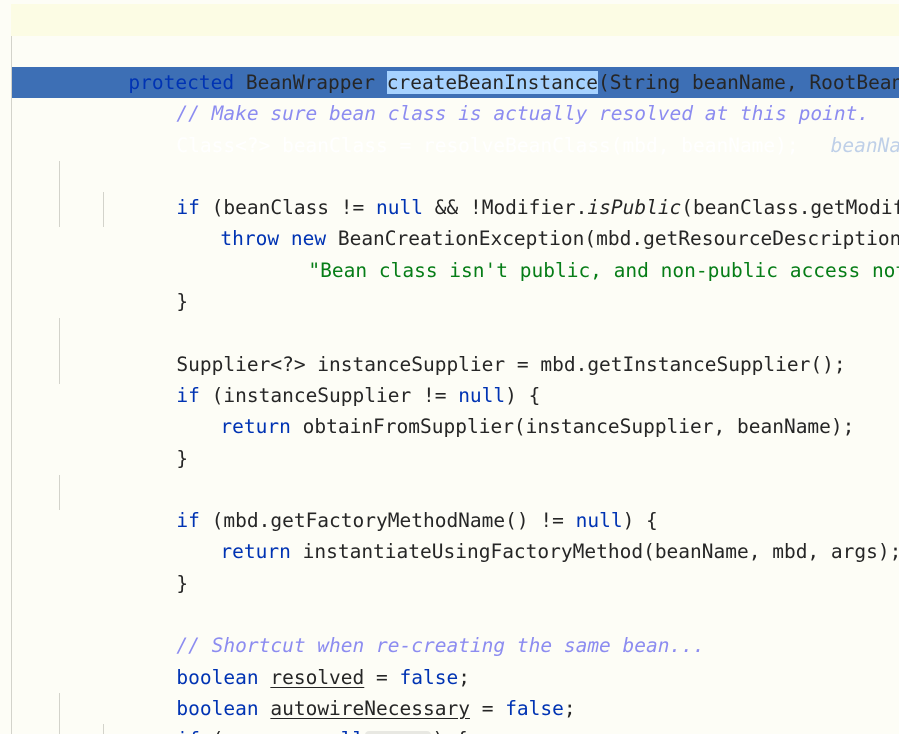  Describe the element at coordinates (235, 644) in the screenshot. I see `code-line-20: boolean resolved = false;` at that location.